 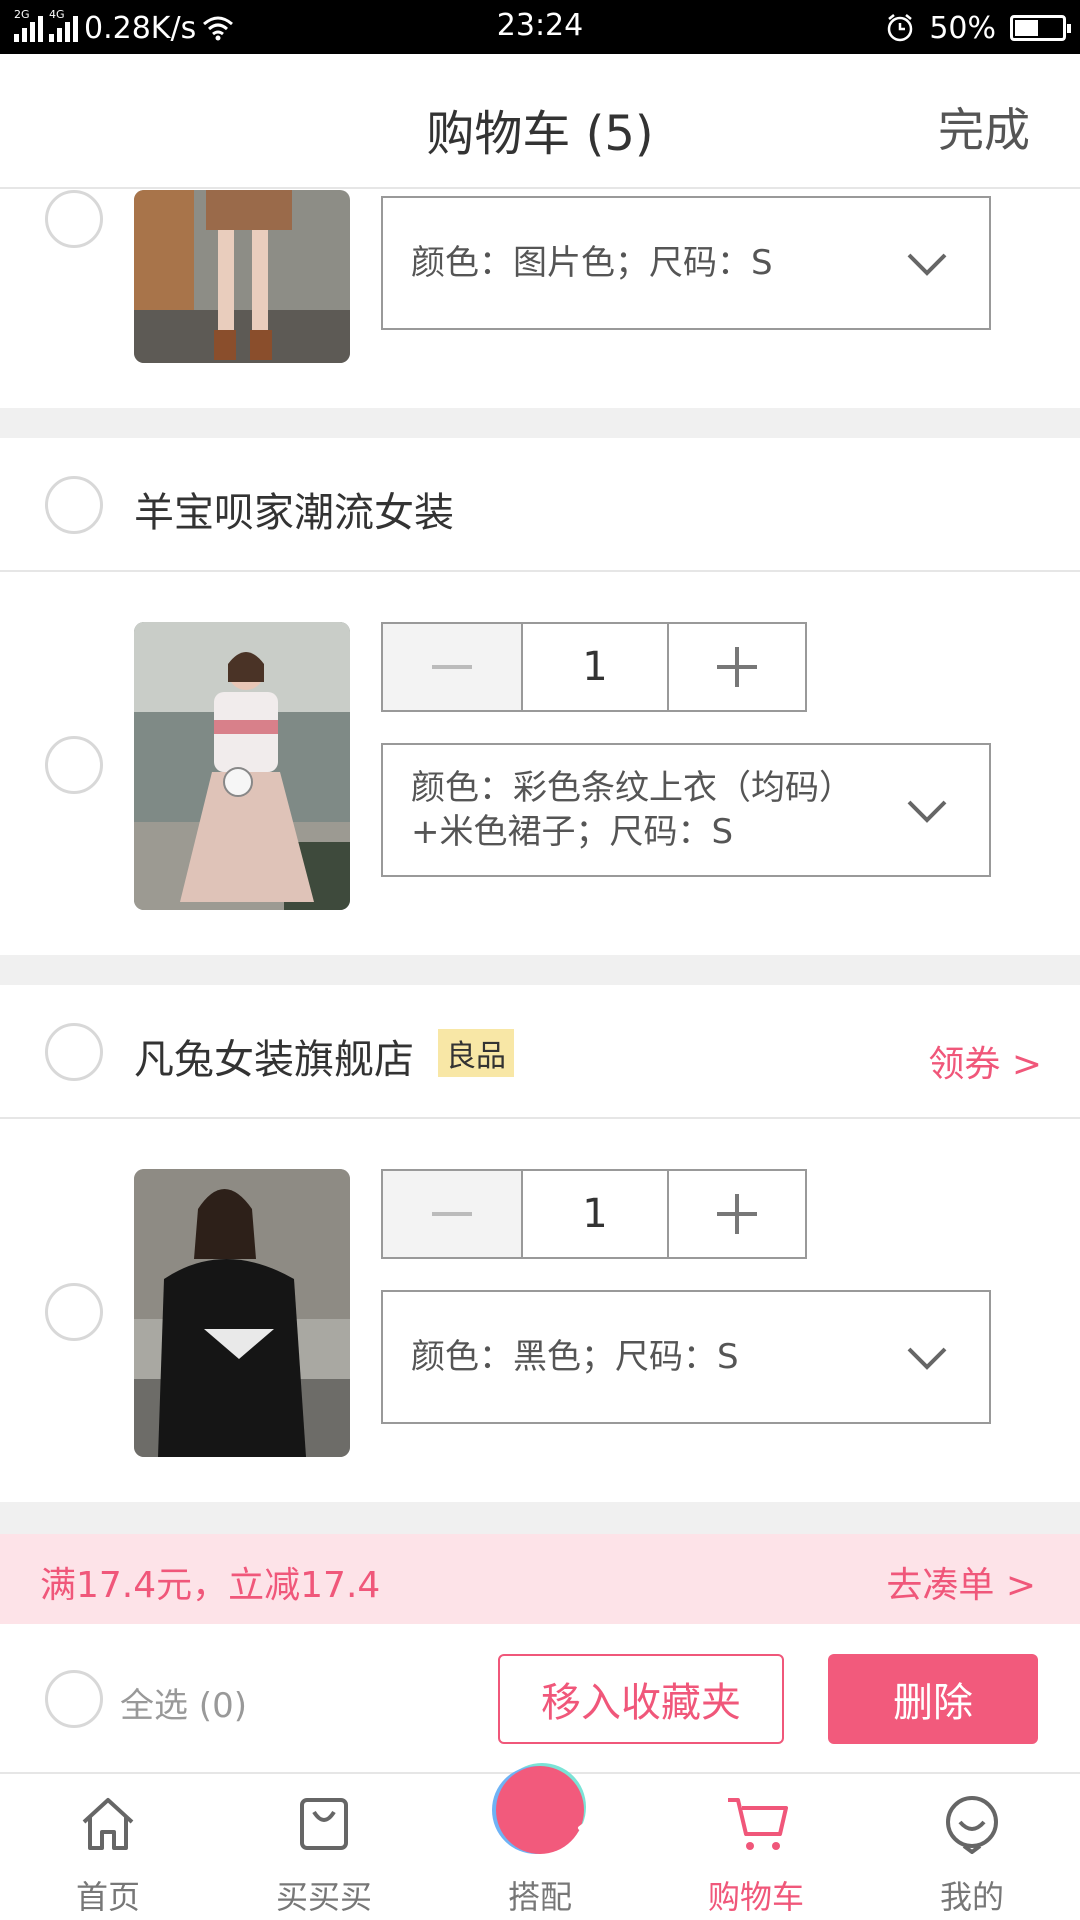 I want to click on page-header: 购物车 (5) 完成, so click(x=540, y=121).